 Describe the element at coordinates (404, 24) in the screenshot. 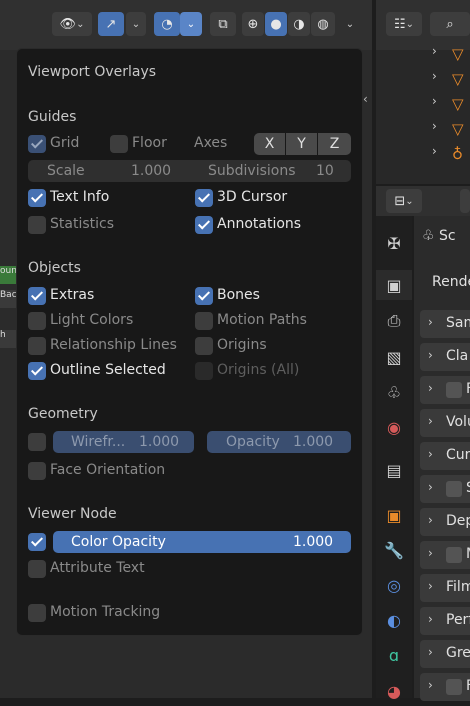

I see `display-mode-dropdown: ☷ ⌄` at that location.